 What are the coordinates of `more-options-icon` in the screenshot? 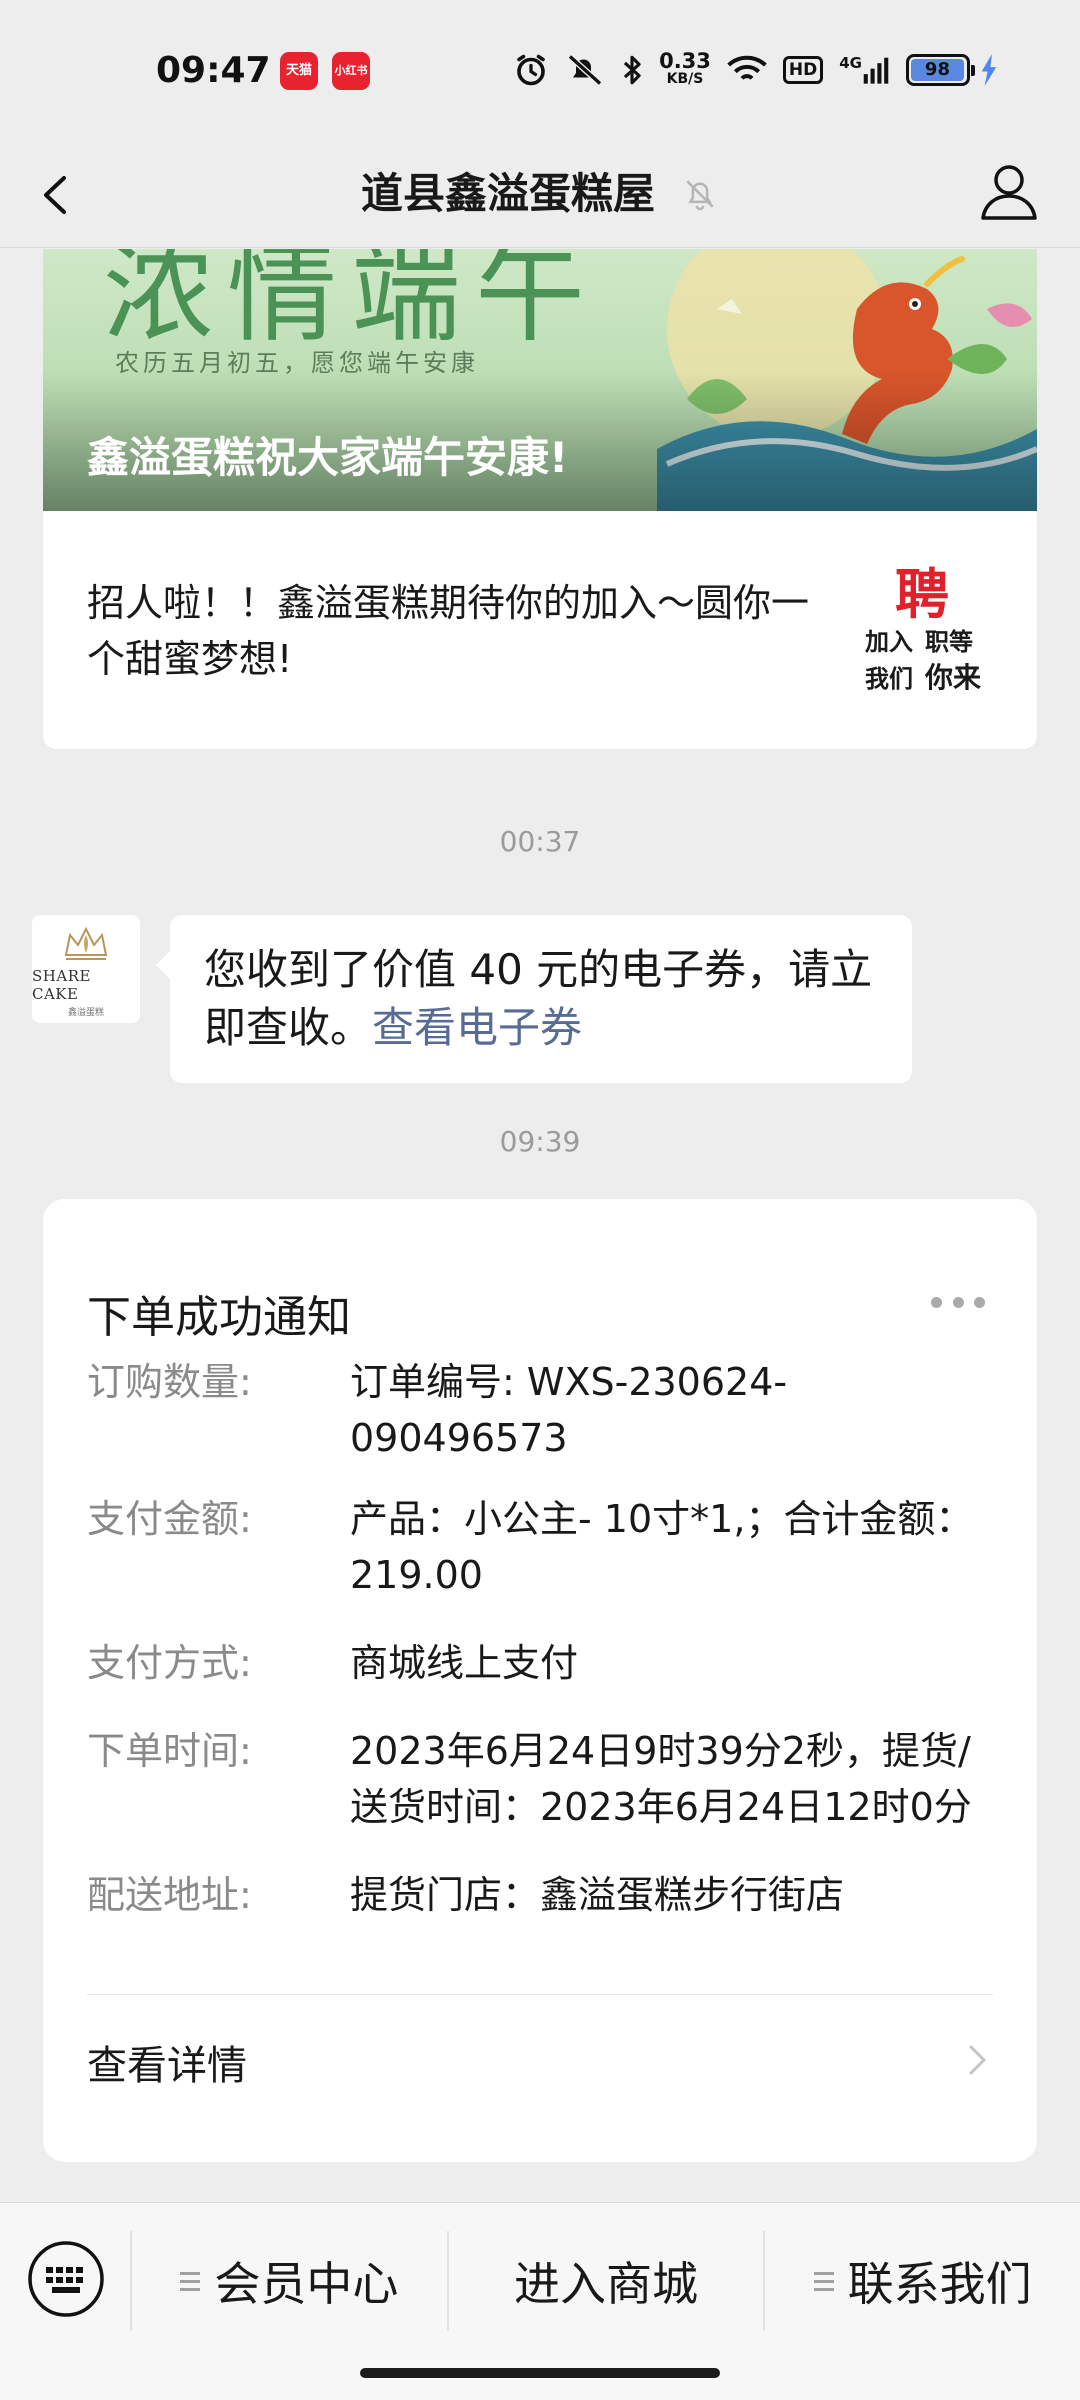 It's located at (958, 1304).